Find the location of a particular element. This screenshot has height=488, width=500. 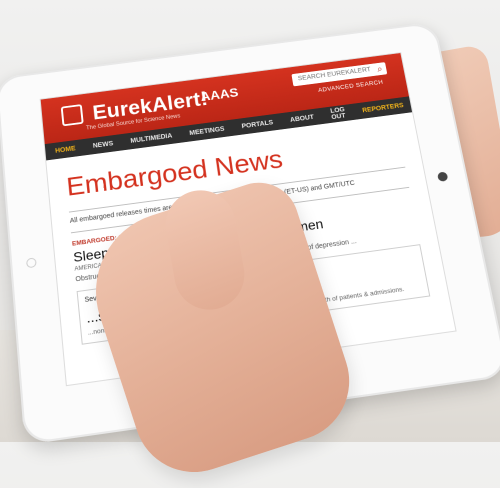

search-icon: ⌕ is located at coordinates (380, 69).